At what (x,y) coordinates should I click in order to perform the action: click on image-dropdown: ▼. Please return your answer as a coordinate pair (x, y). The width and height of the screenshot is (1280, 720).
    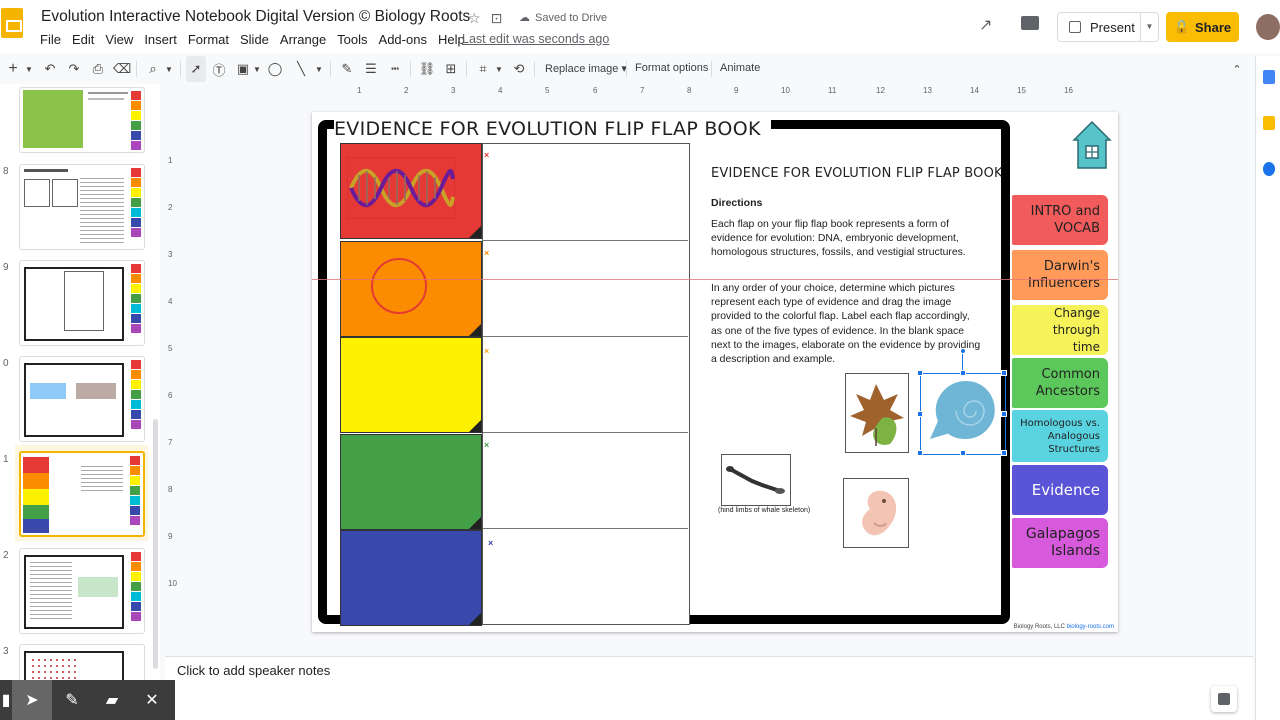
    Looking at the image, I should click on (257, 69).